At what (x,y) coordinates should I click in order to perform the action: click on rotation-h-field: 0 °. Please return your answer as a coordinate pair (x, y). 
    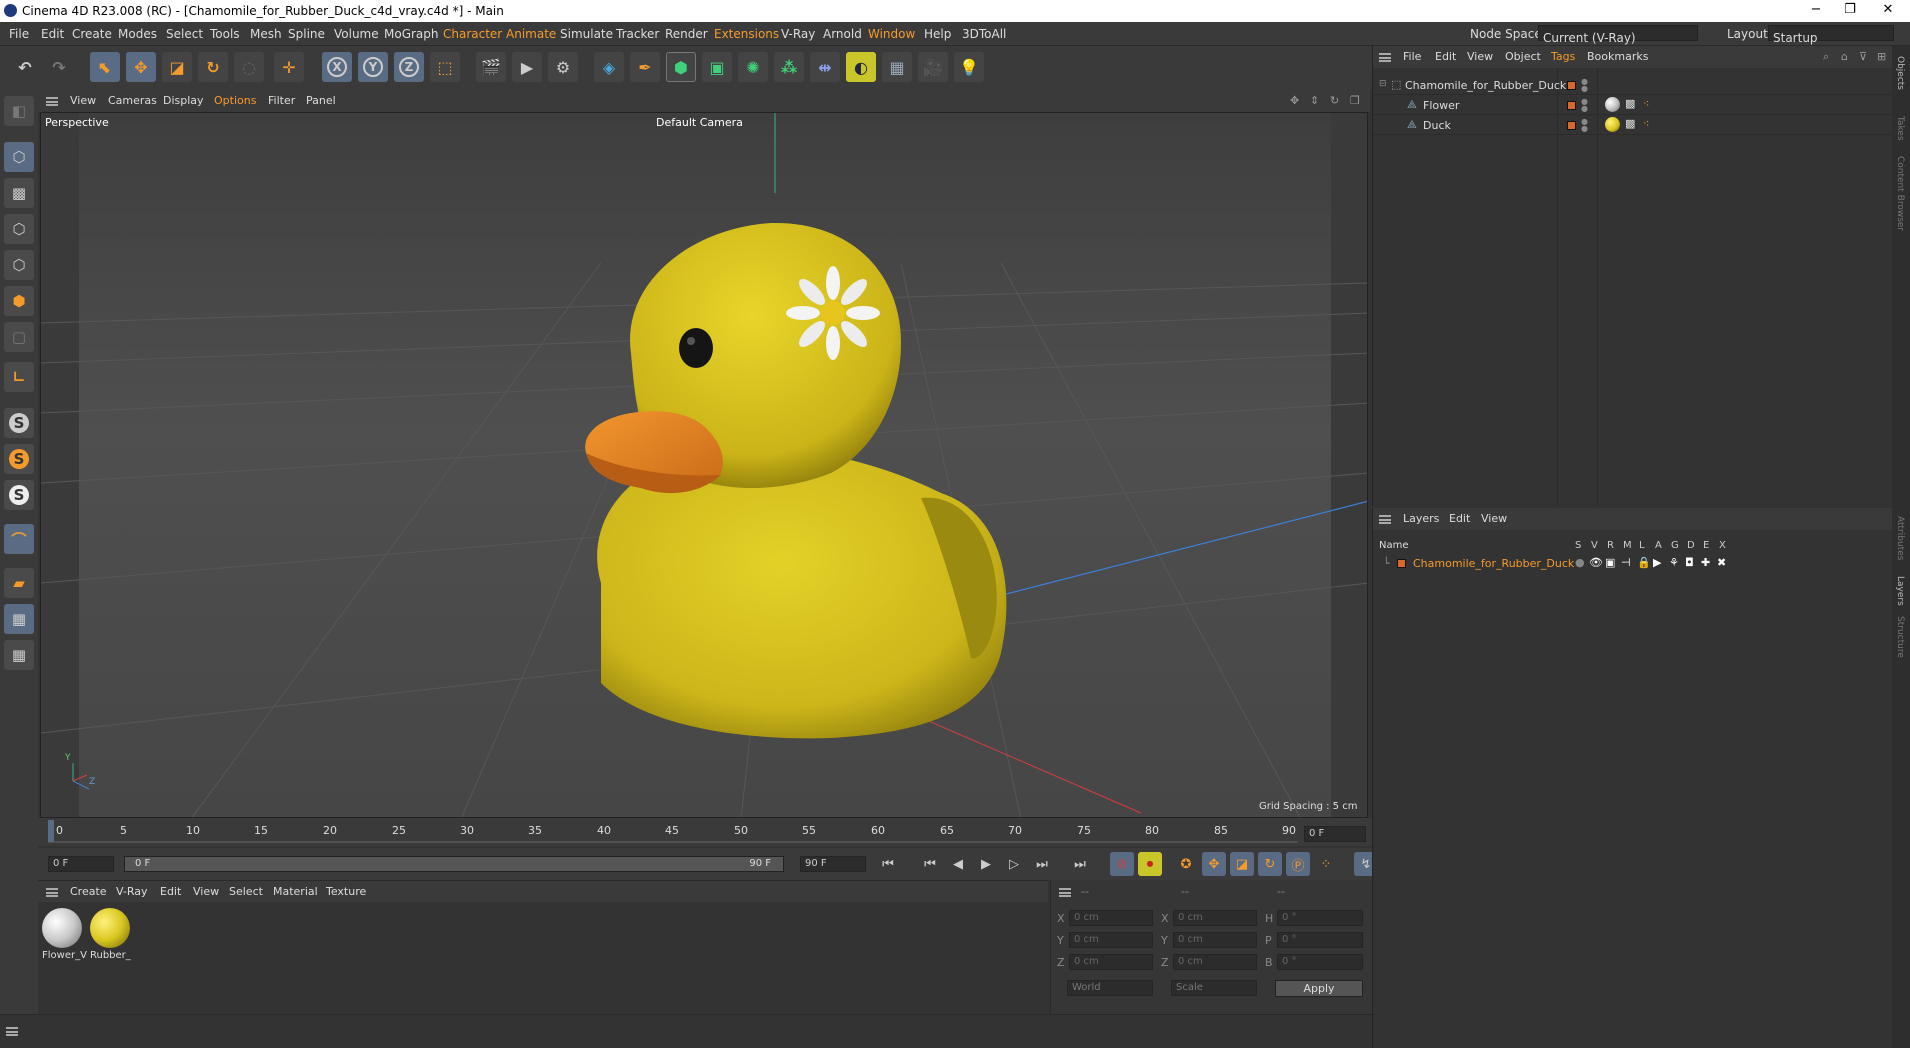
    Looking at the image, I should click on (1320, 918).